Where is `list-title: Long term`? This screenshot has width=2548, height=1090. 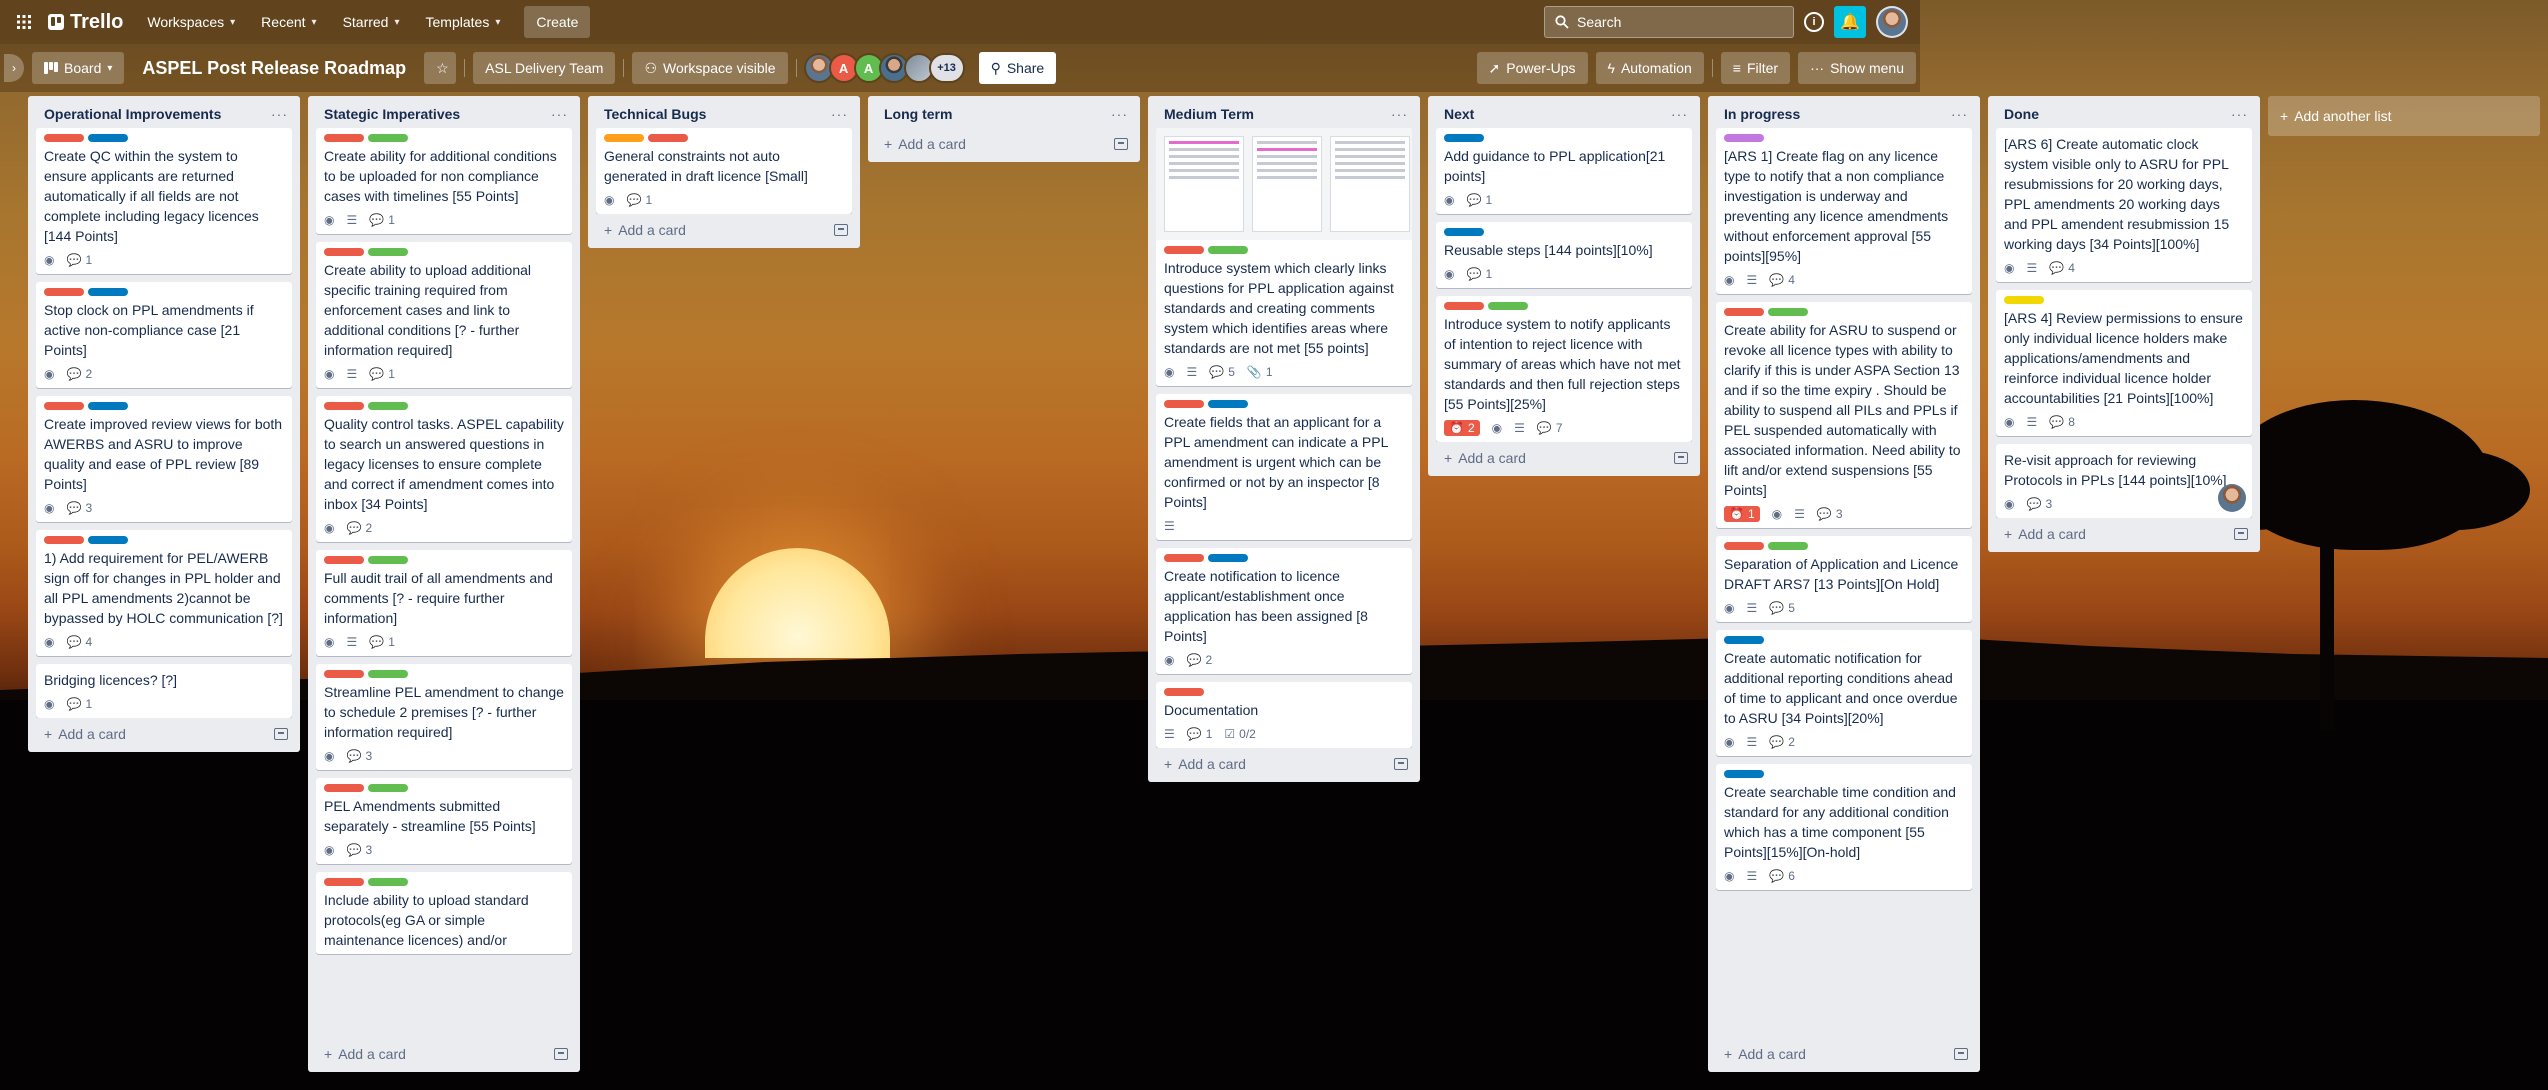 list-title: Long term is located at coordinates (918, 114).